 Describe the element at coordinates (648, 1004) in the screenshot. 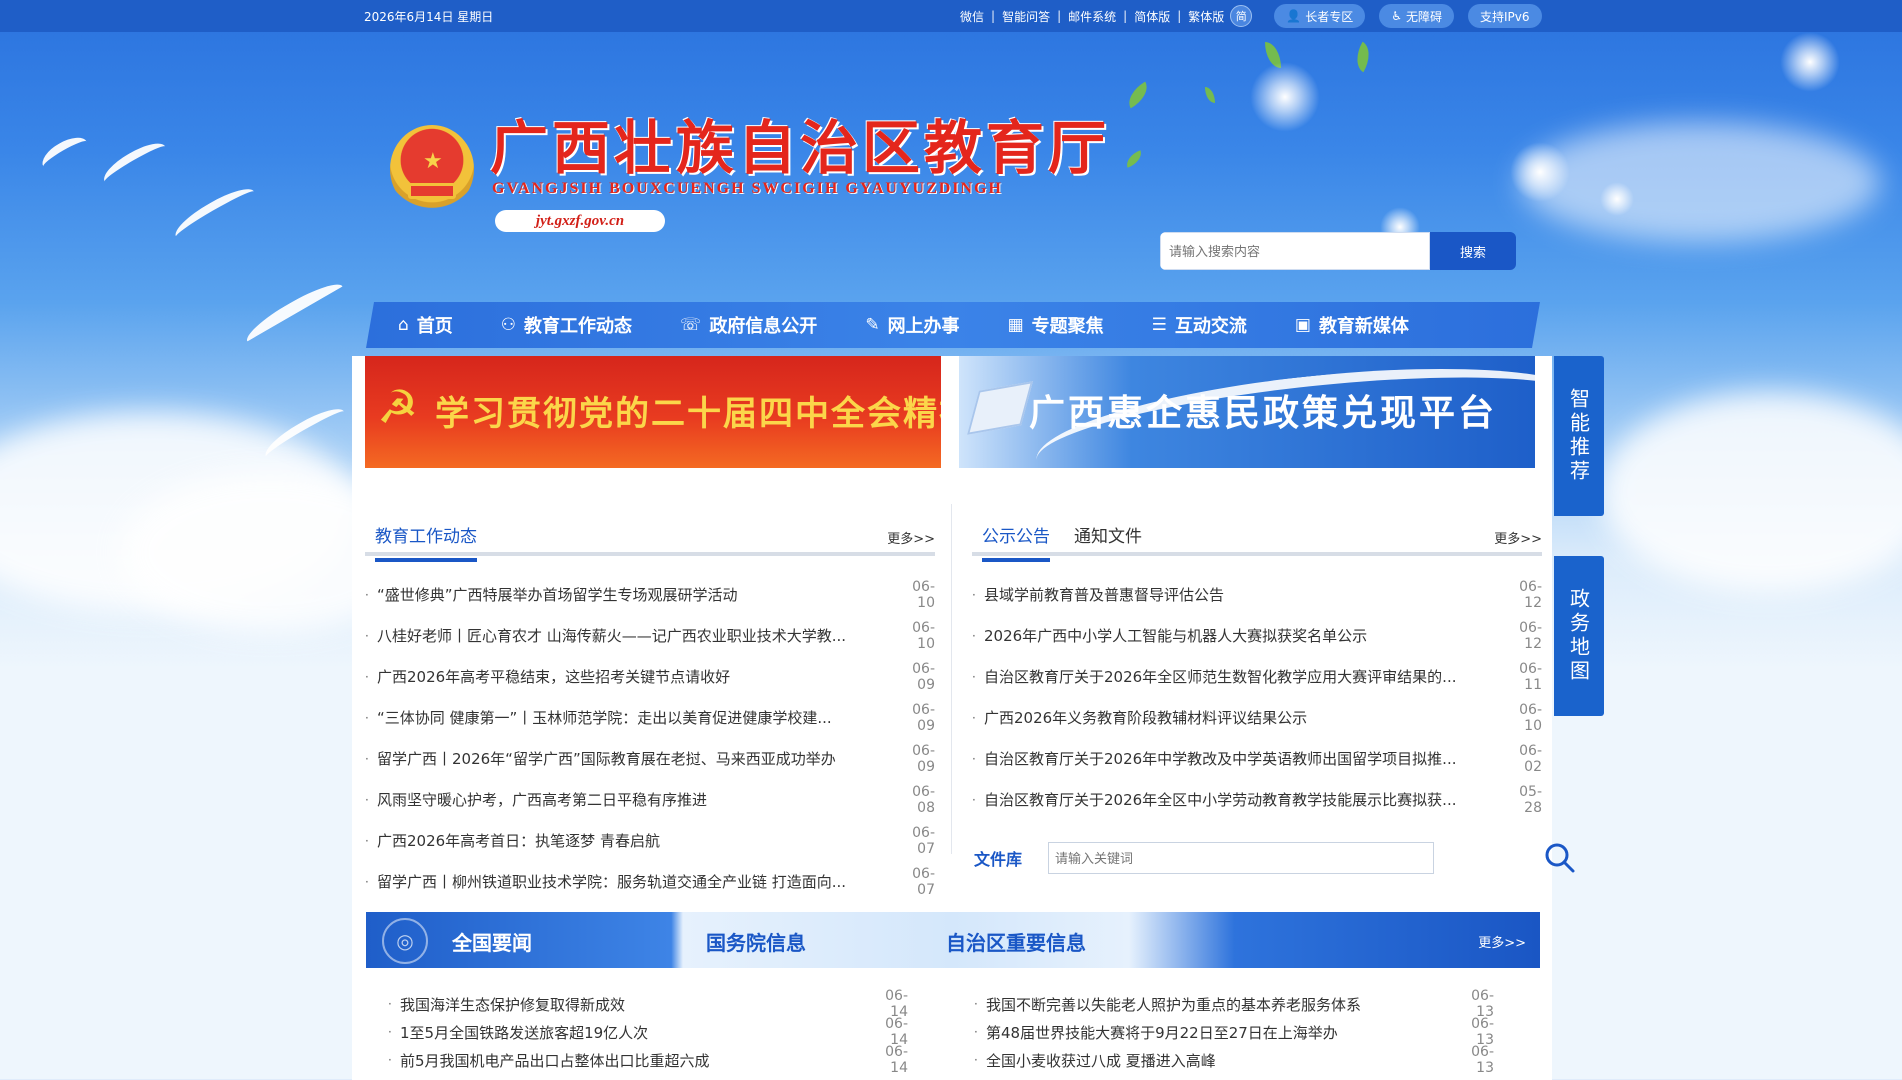

I see `list-item: · 我国海洋生态保护修复取得新成效 06-14` at that location.